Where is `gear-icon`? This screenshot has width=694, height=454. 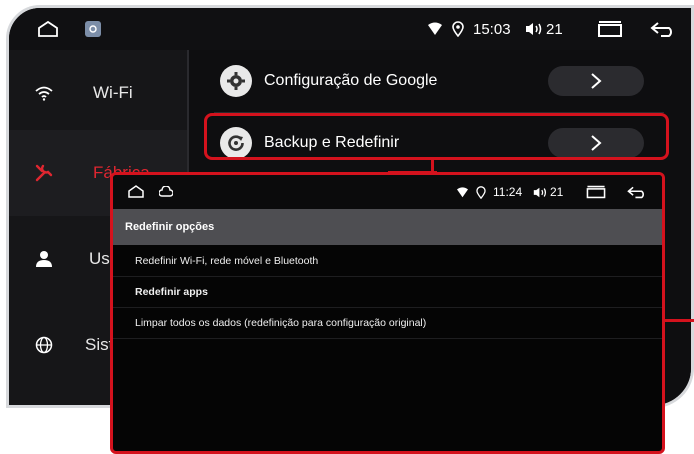
gear-icon is located at coordinates (236, 81).